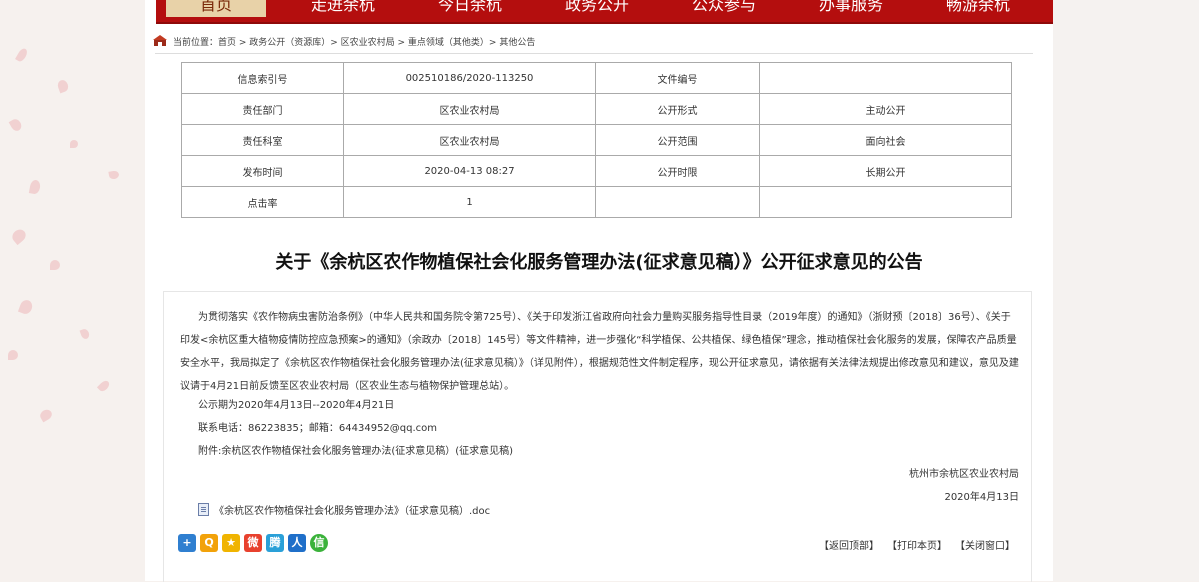  Describe the element at coordinates (885, 140) in the screenshot. I see `table-cell-value: 面向社会` at that location.